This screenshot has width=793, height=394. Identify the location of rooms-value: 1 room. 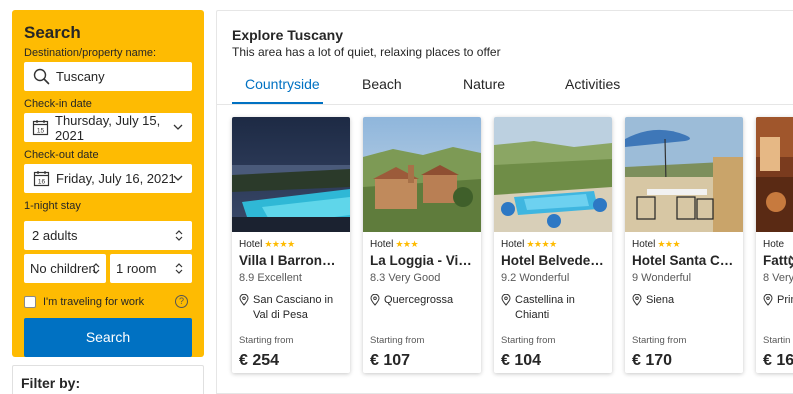
(136, 268).